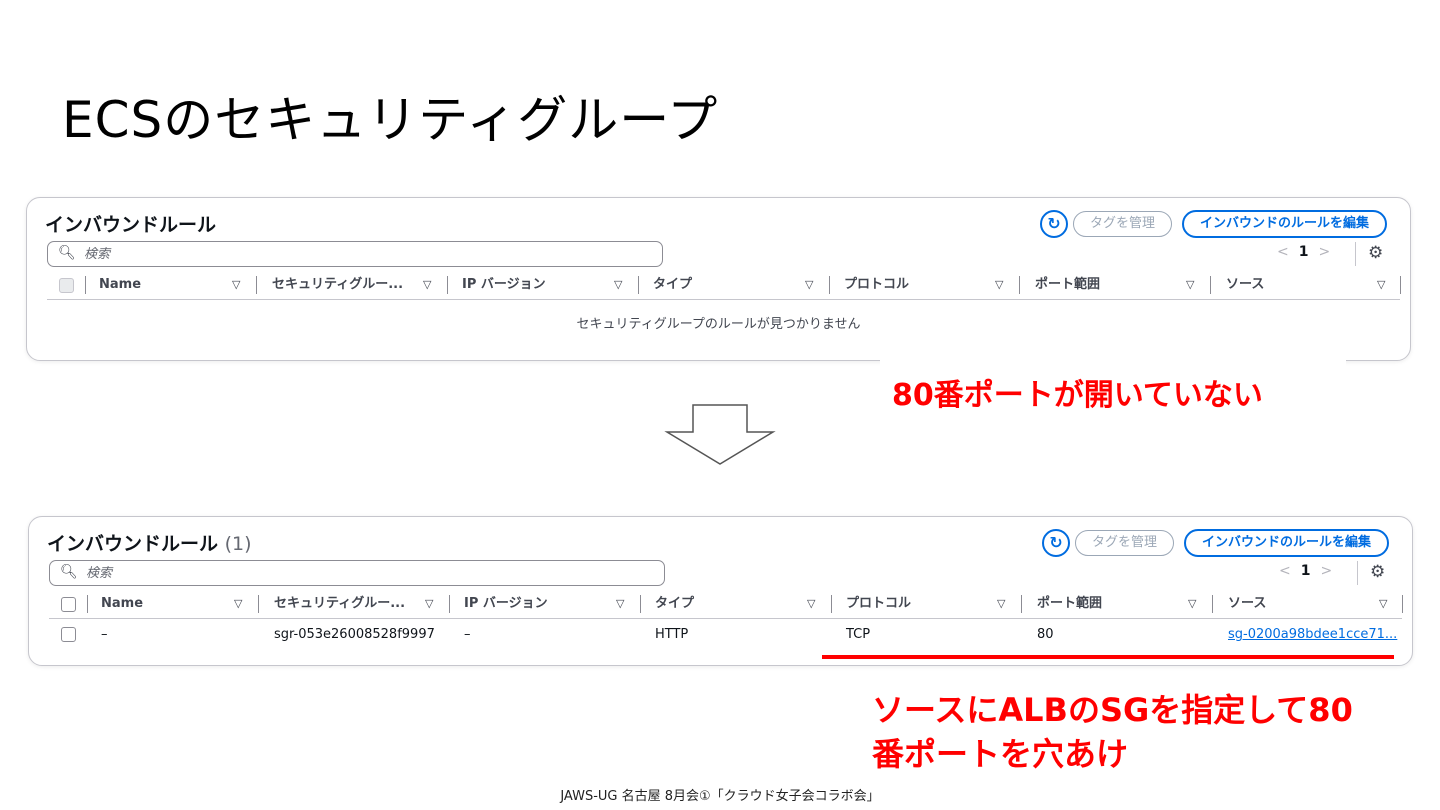 The height and width of the screenshot is (810, 1440). Describe the element at coordinates (720, 796) in the screenshot. I see `slide-footer: JAWS-UG 名古屋 8月会①「クラウド女子会コラボ会」` at that location.